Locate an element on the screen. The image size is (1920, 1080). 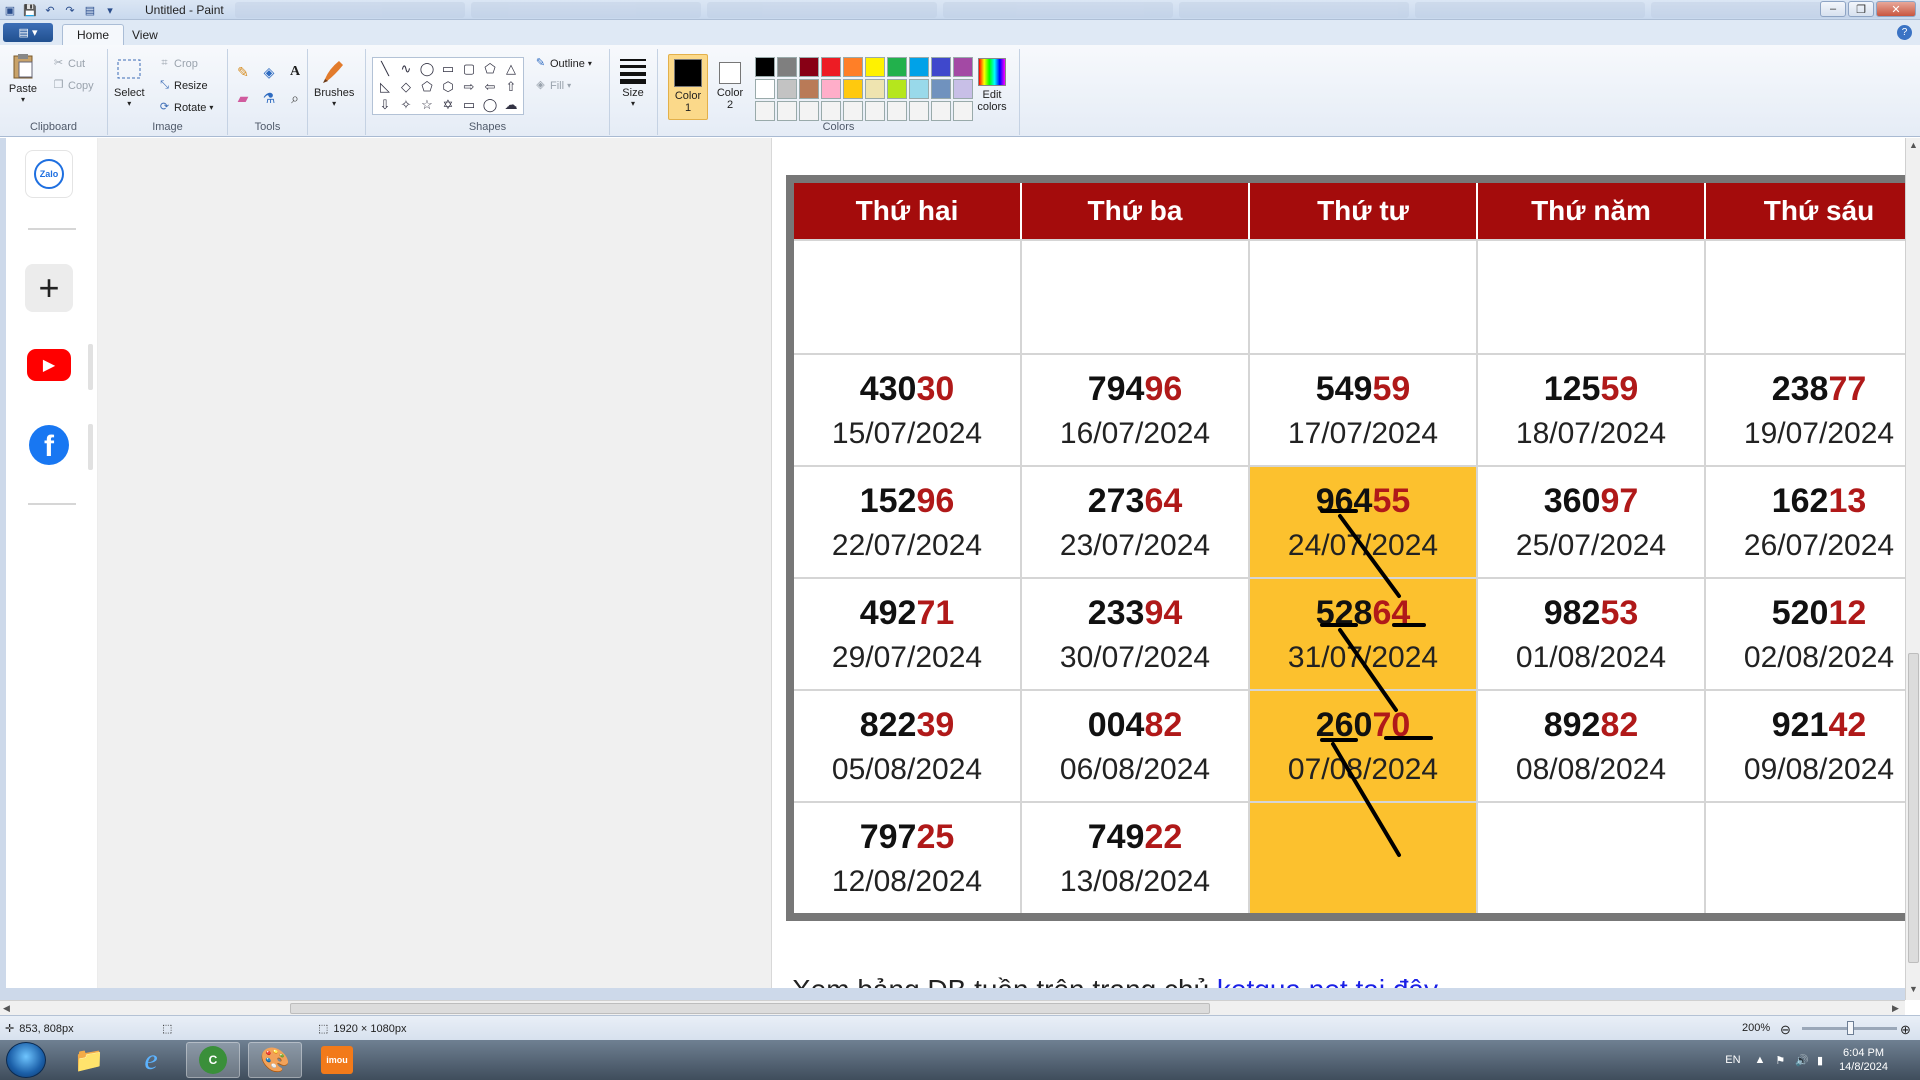
right-triangle-shape-icon: ◺ is located at coordinates (385, 86).